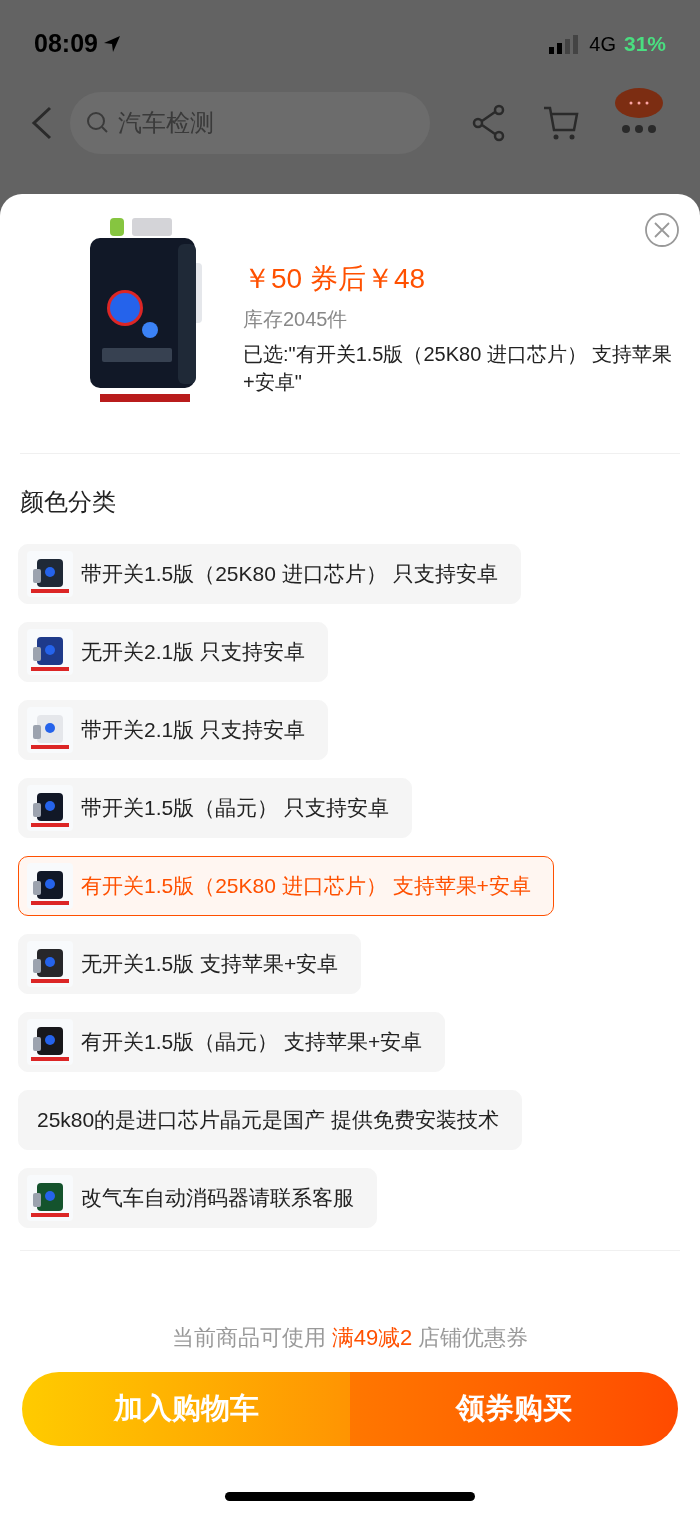 This screenshot has width=700, height=1515. I want to click on variant-option: 带开关2.1版 只支持安卓, so click(173, 730).